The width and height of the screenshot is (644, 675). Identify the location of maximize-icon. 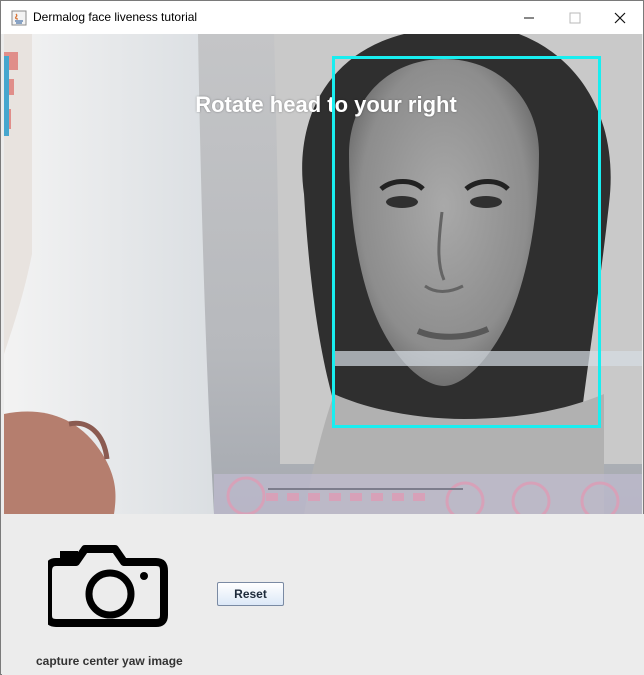
(575, 17).